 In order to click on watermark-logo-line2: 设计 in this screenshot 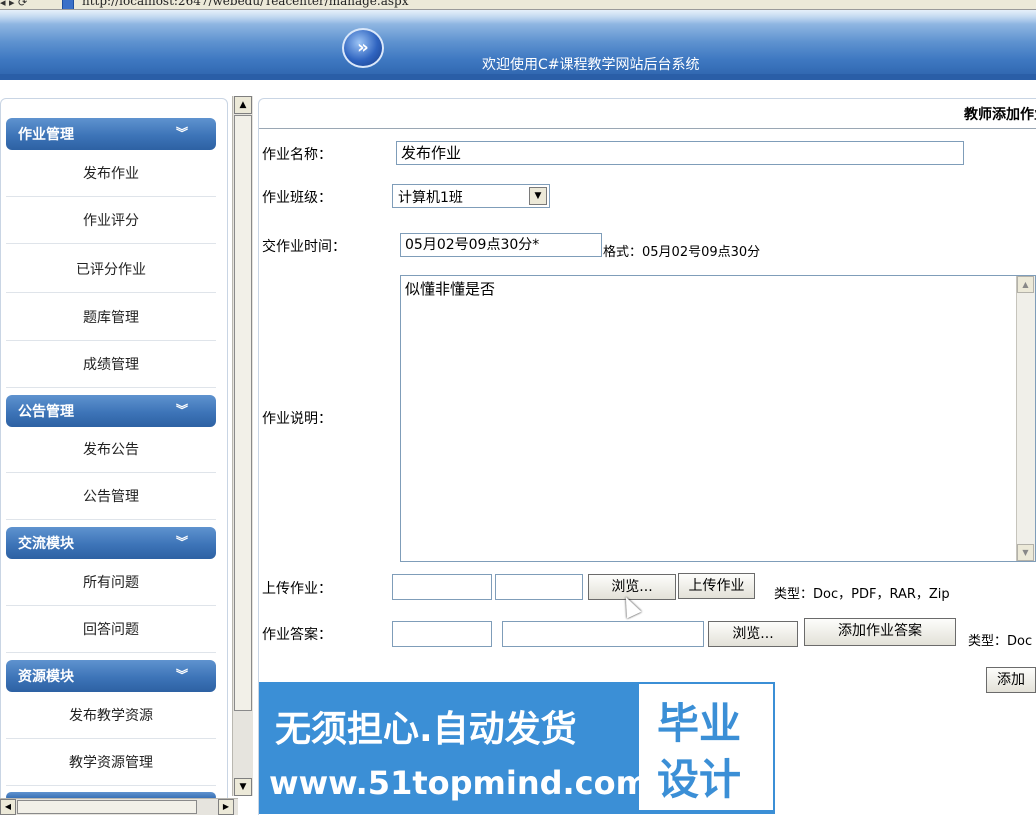, I will do `click(699, 779)`.